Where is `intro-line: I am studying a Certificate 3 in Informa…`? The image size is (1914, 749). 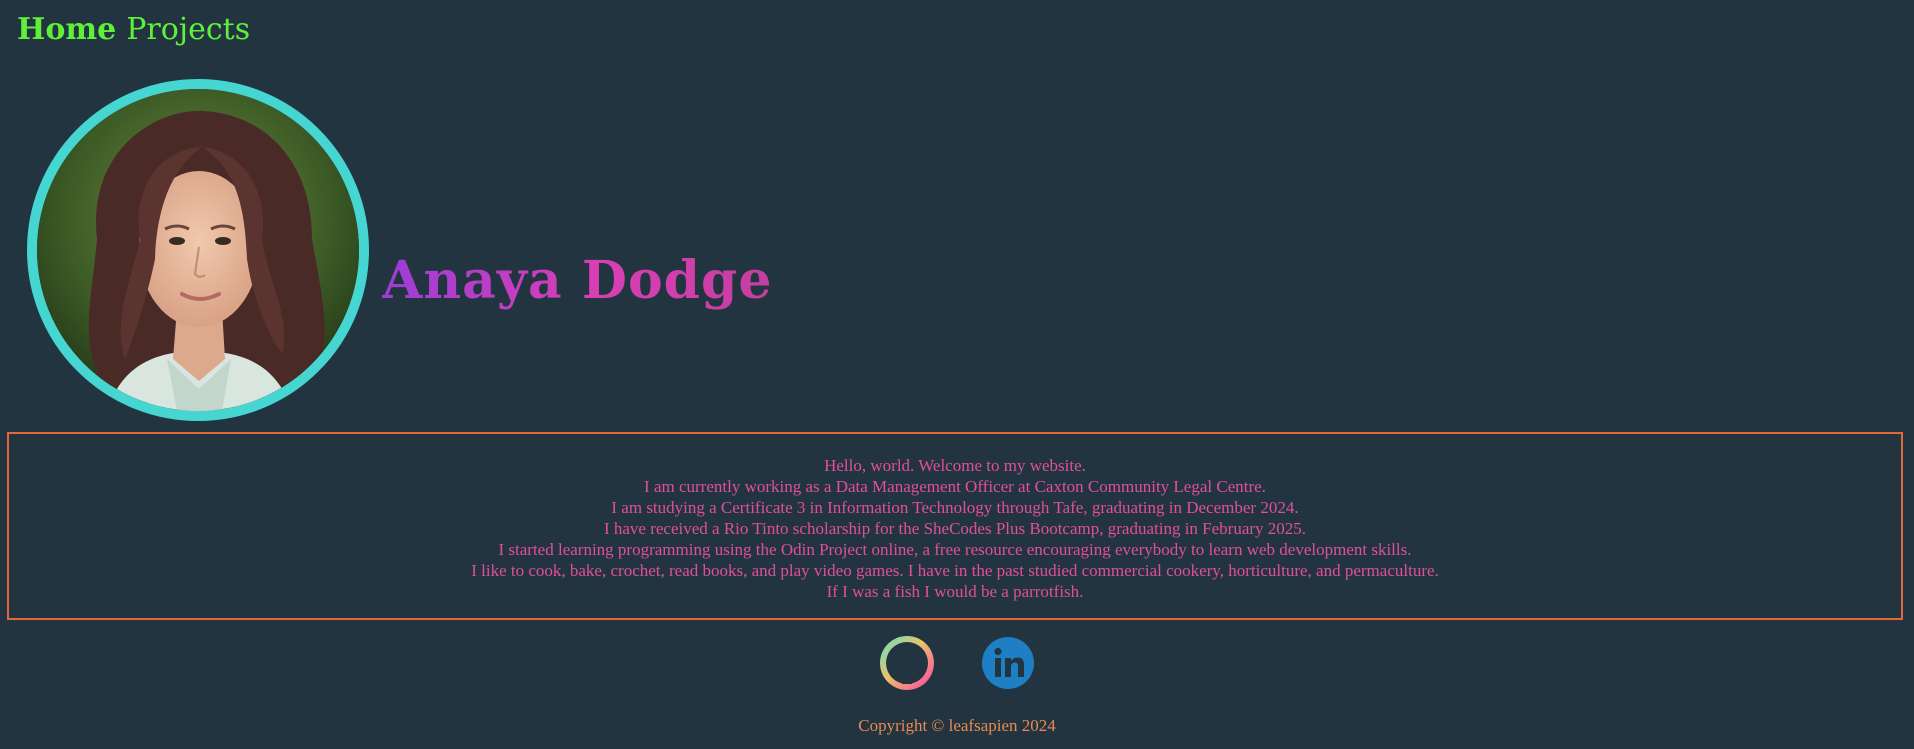
intro-line: I am studying a Certificate 3 in Informa… is located at coordinates (955, 507).